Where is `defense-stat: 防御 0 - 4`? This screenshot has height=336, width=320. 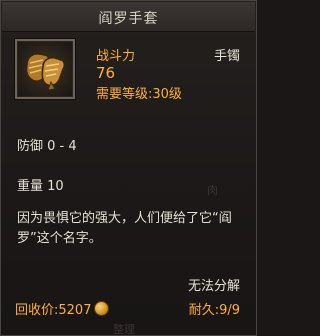
defense-stat: 防御 0 - 4 is located at coordinates (47, 146).